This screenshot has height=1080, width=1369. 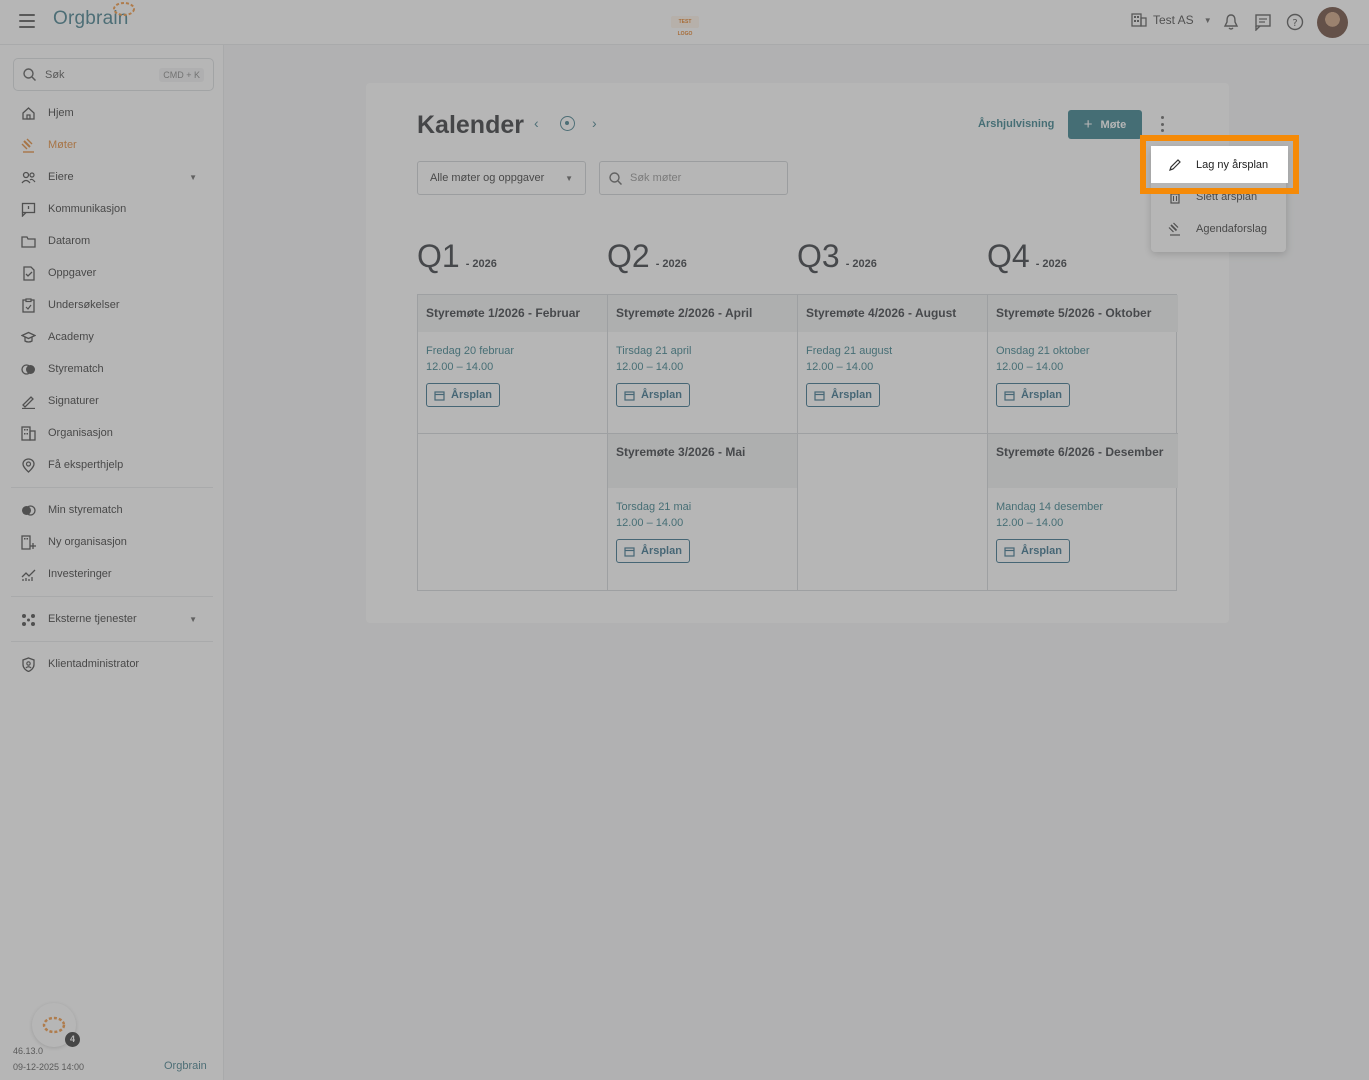 What do you see at coordinates (1219, 164) in the screenshot?
I see `highlight-frame` at bounding box center [1219, 164].